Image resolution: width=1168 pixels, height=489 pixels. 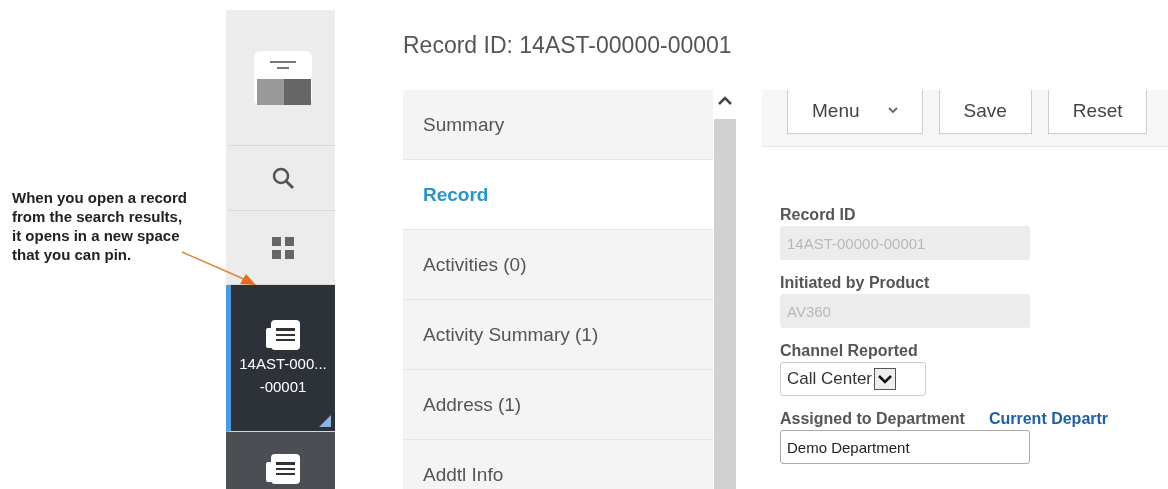 I want to click on callout-text: When you open a record from the search results, it opens in a new space that you can pin., so click(x=100, y=226).